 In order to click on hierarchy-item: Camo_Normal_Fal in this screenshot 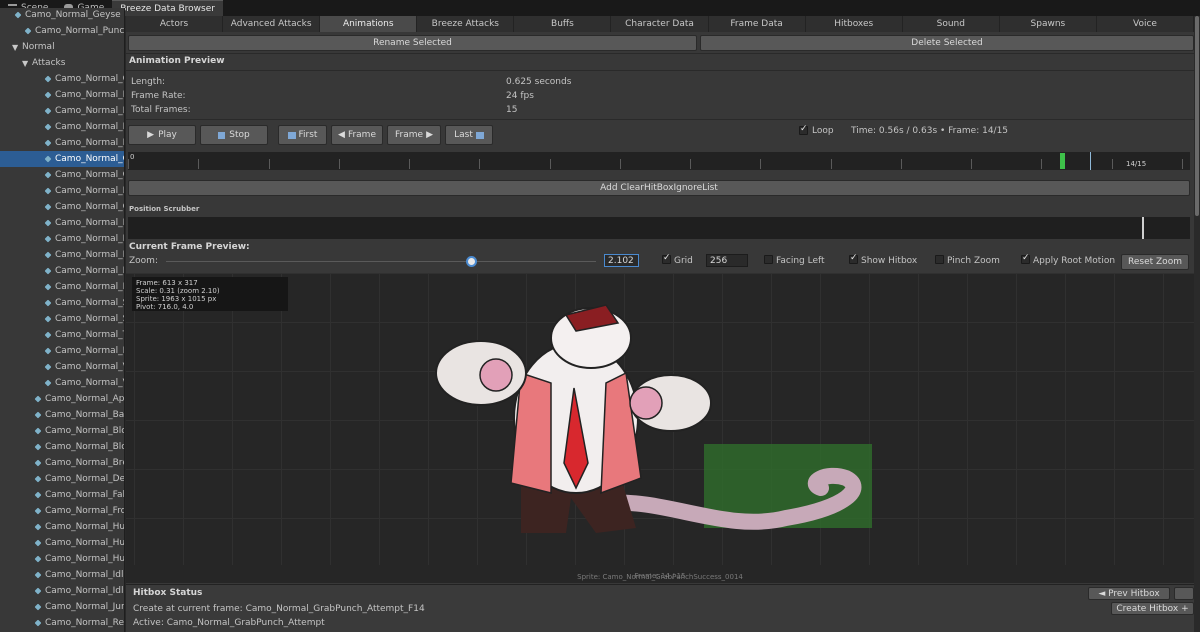, I will do `click(62, 495)`.